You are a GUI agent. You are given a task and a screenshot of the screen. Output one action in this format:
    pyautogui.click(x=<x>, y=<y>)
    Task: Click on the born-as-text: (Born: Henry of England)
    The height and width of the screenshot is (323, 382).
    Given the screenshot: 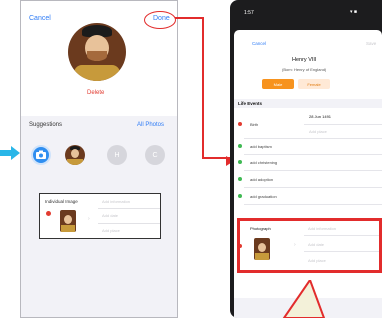 What is the action you would take?
    pyautogui.click(x=304, y=69)
    